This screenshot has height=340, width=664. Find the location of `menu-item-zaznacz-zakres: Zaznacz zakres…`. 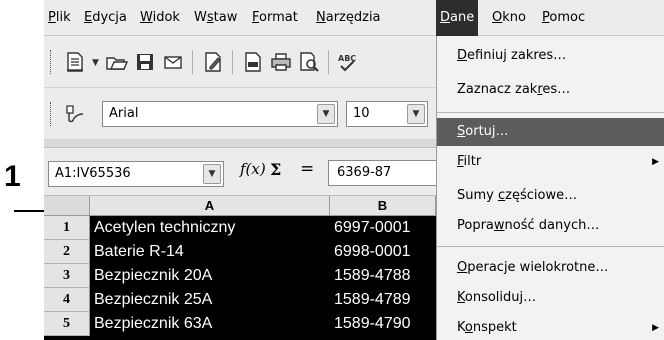

menu-item-zaznacz-zakres: Zaznacz zakres… is located at coordinates (550, 90).